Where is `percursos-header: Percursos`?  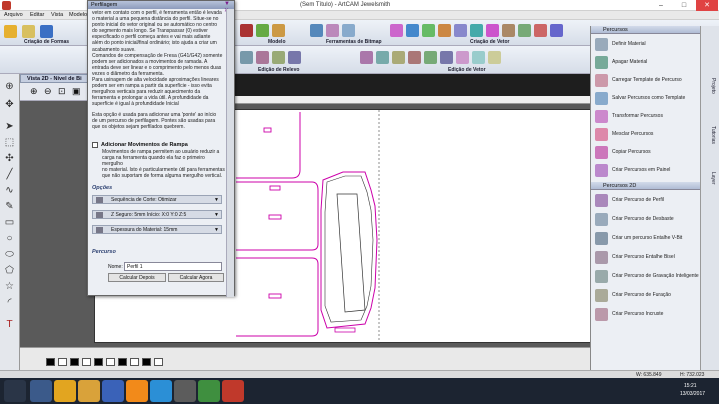 percursos-header: Percursos is located at coordinates (646, 30).